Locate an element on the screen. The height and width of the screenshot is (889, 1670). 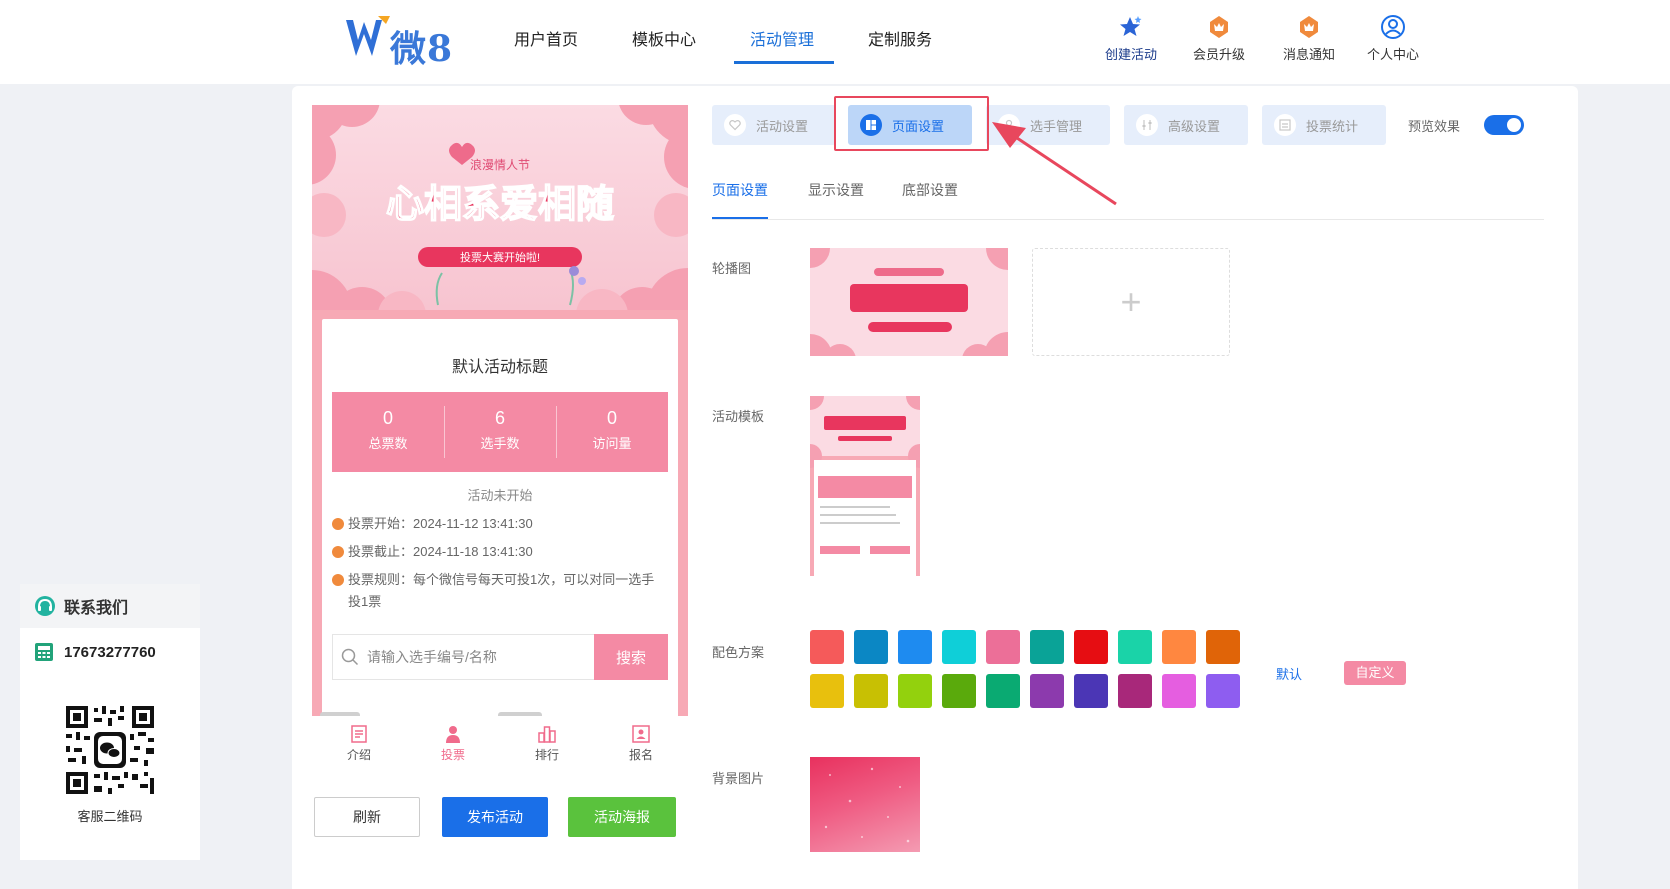
document-icon is located at coordinates (359, 734).